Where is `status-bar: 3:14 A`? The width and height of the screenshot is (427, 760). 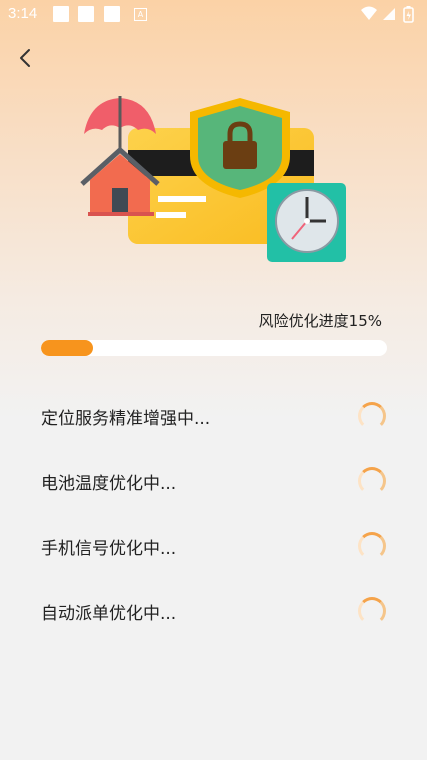
status-bar: 3:14 A is located at coordinates (213, 14).